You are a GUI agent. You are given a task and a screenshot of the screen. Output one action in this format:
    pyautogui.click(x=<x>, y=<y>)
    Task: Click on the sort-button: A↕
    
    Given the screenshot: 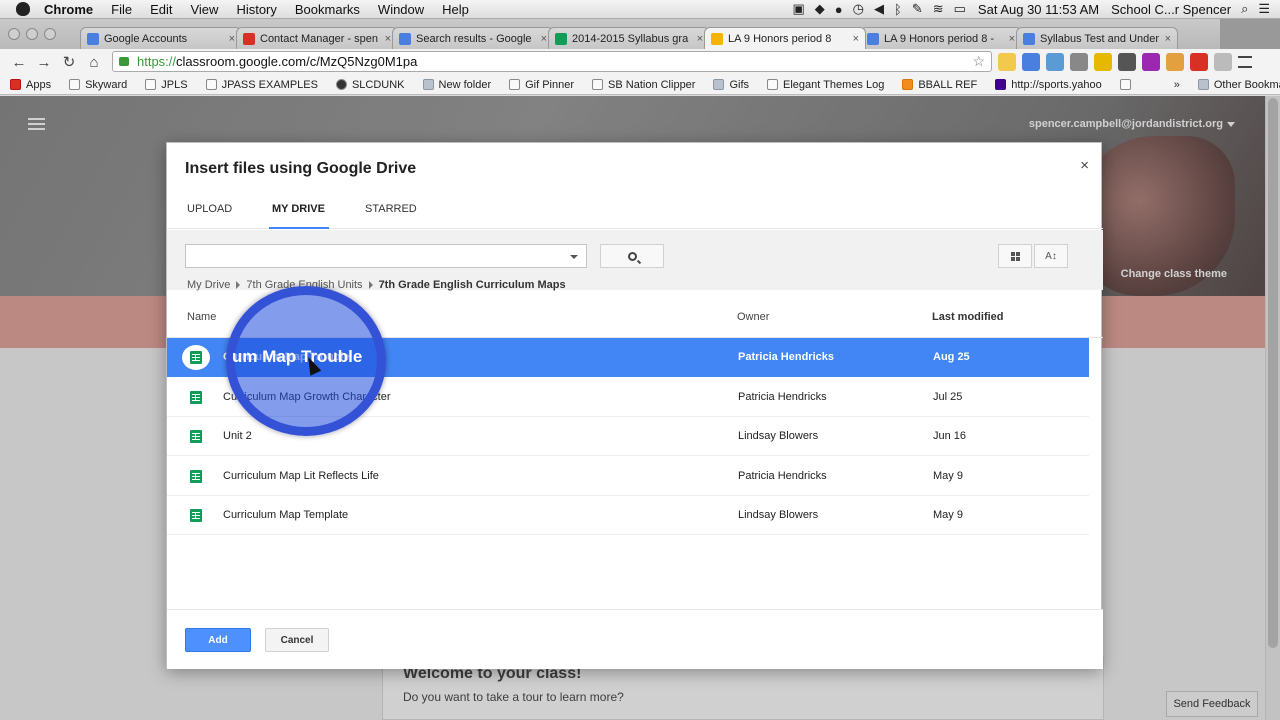 What is the action you would take?
    pyautogui.click(x=1051, y=256)
    